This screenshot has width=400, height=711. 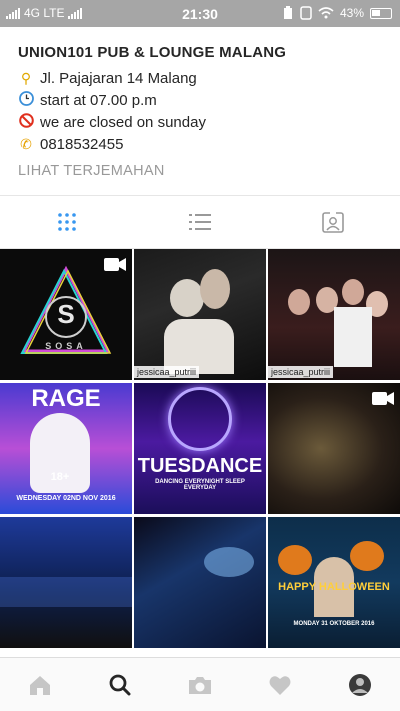 What do you see at coordinates (152, 52) in the screenshot?
I see `profile-name: UNION101 PUB & LOUNGE MALANG` at bounding box center [152, 52].